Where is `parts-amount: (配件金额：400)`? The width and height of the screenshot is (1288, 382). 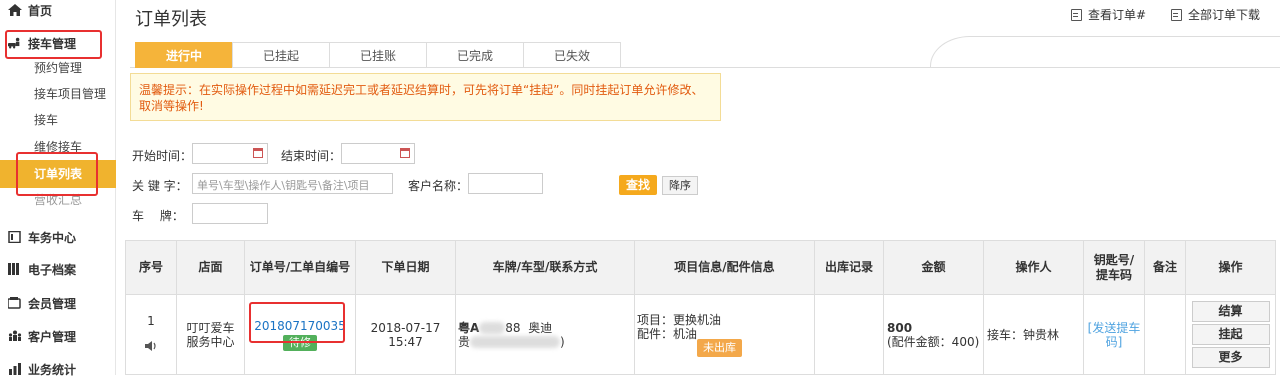
parts-amount: (配件金额：400) is located at coordinates (933, 341).